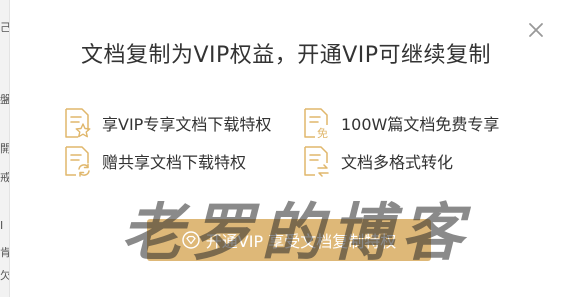  I want to click on document-convert-icon, so click(316, 161).